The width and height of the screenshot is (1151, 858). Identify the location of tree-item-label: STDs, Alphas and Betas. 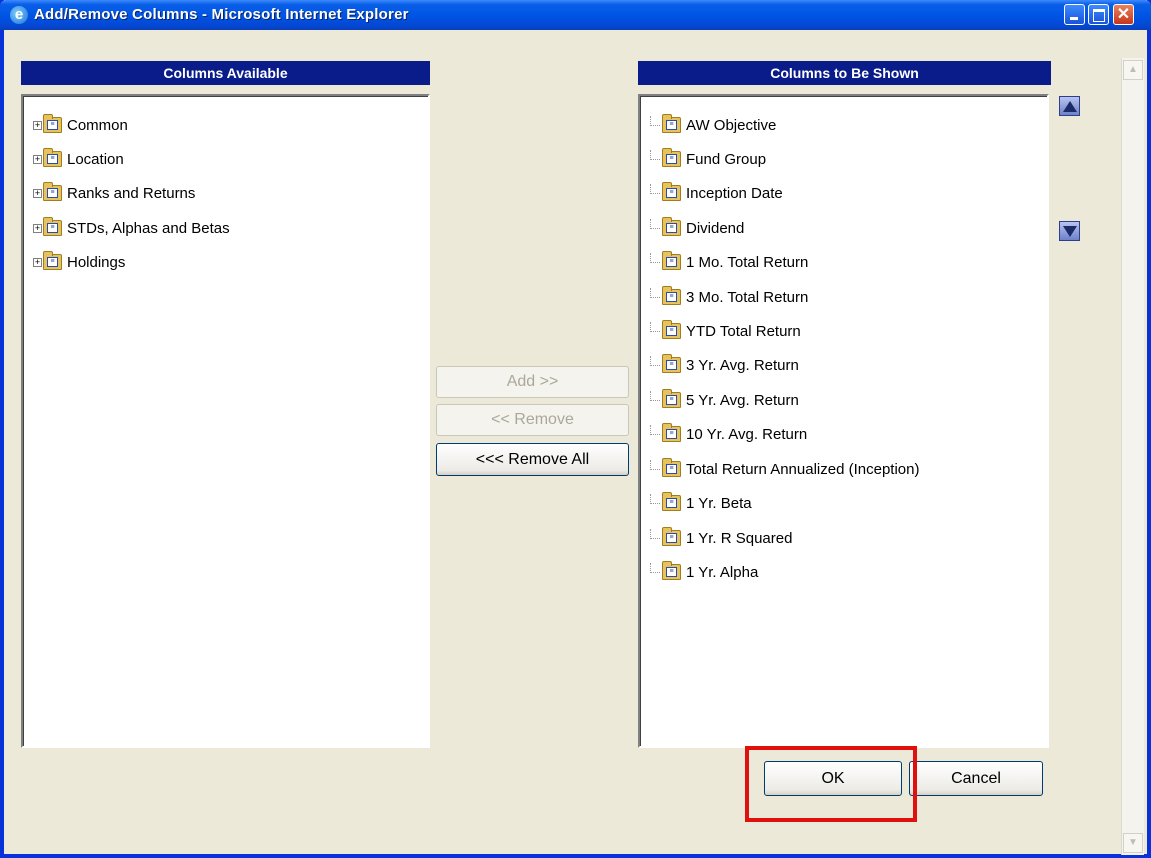
(148, 228).